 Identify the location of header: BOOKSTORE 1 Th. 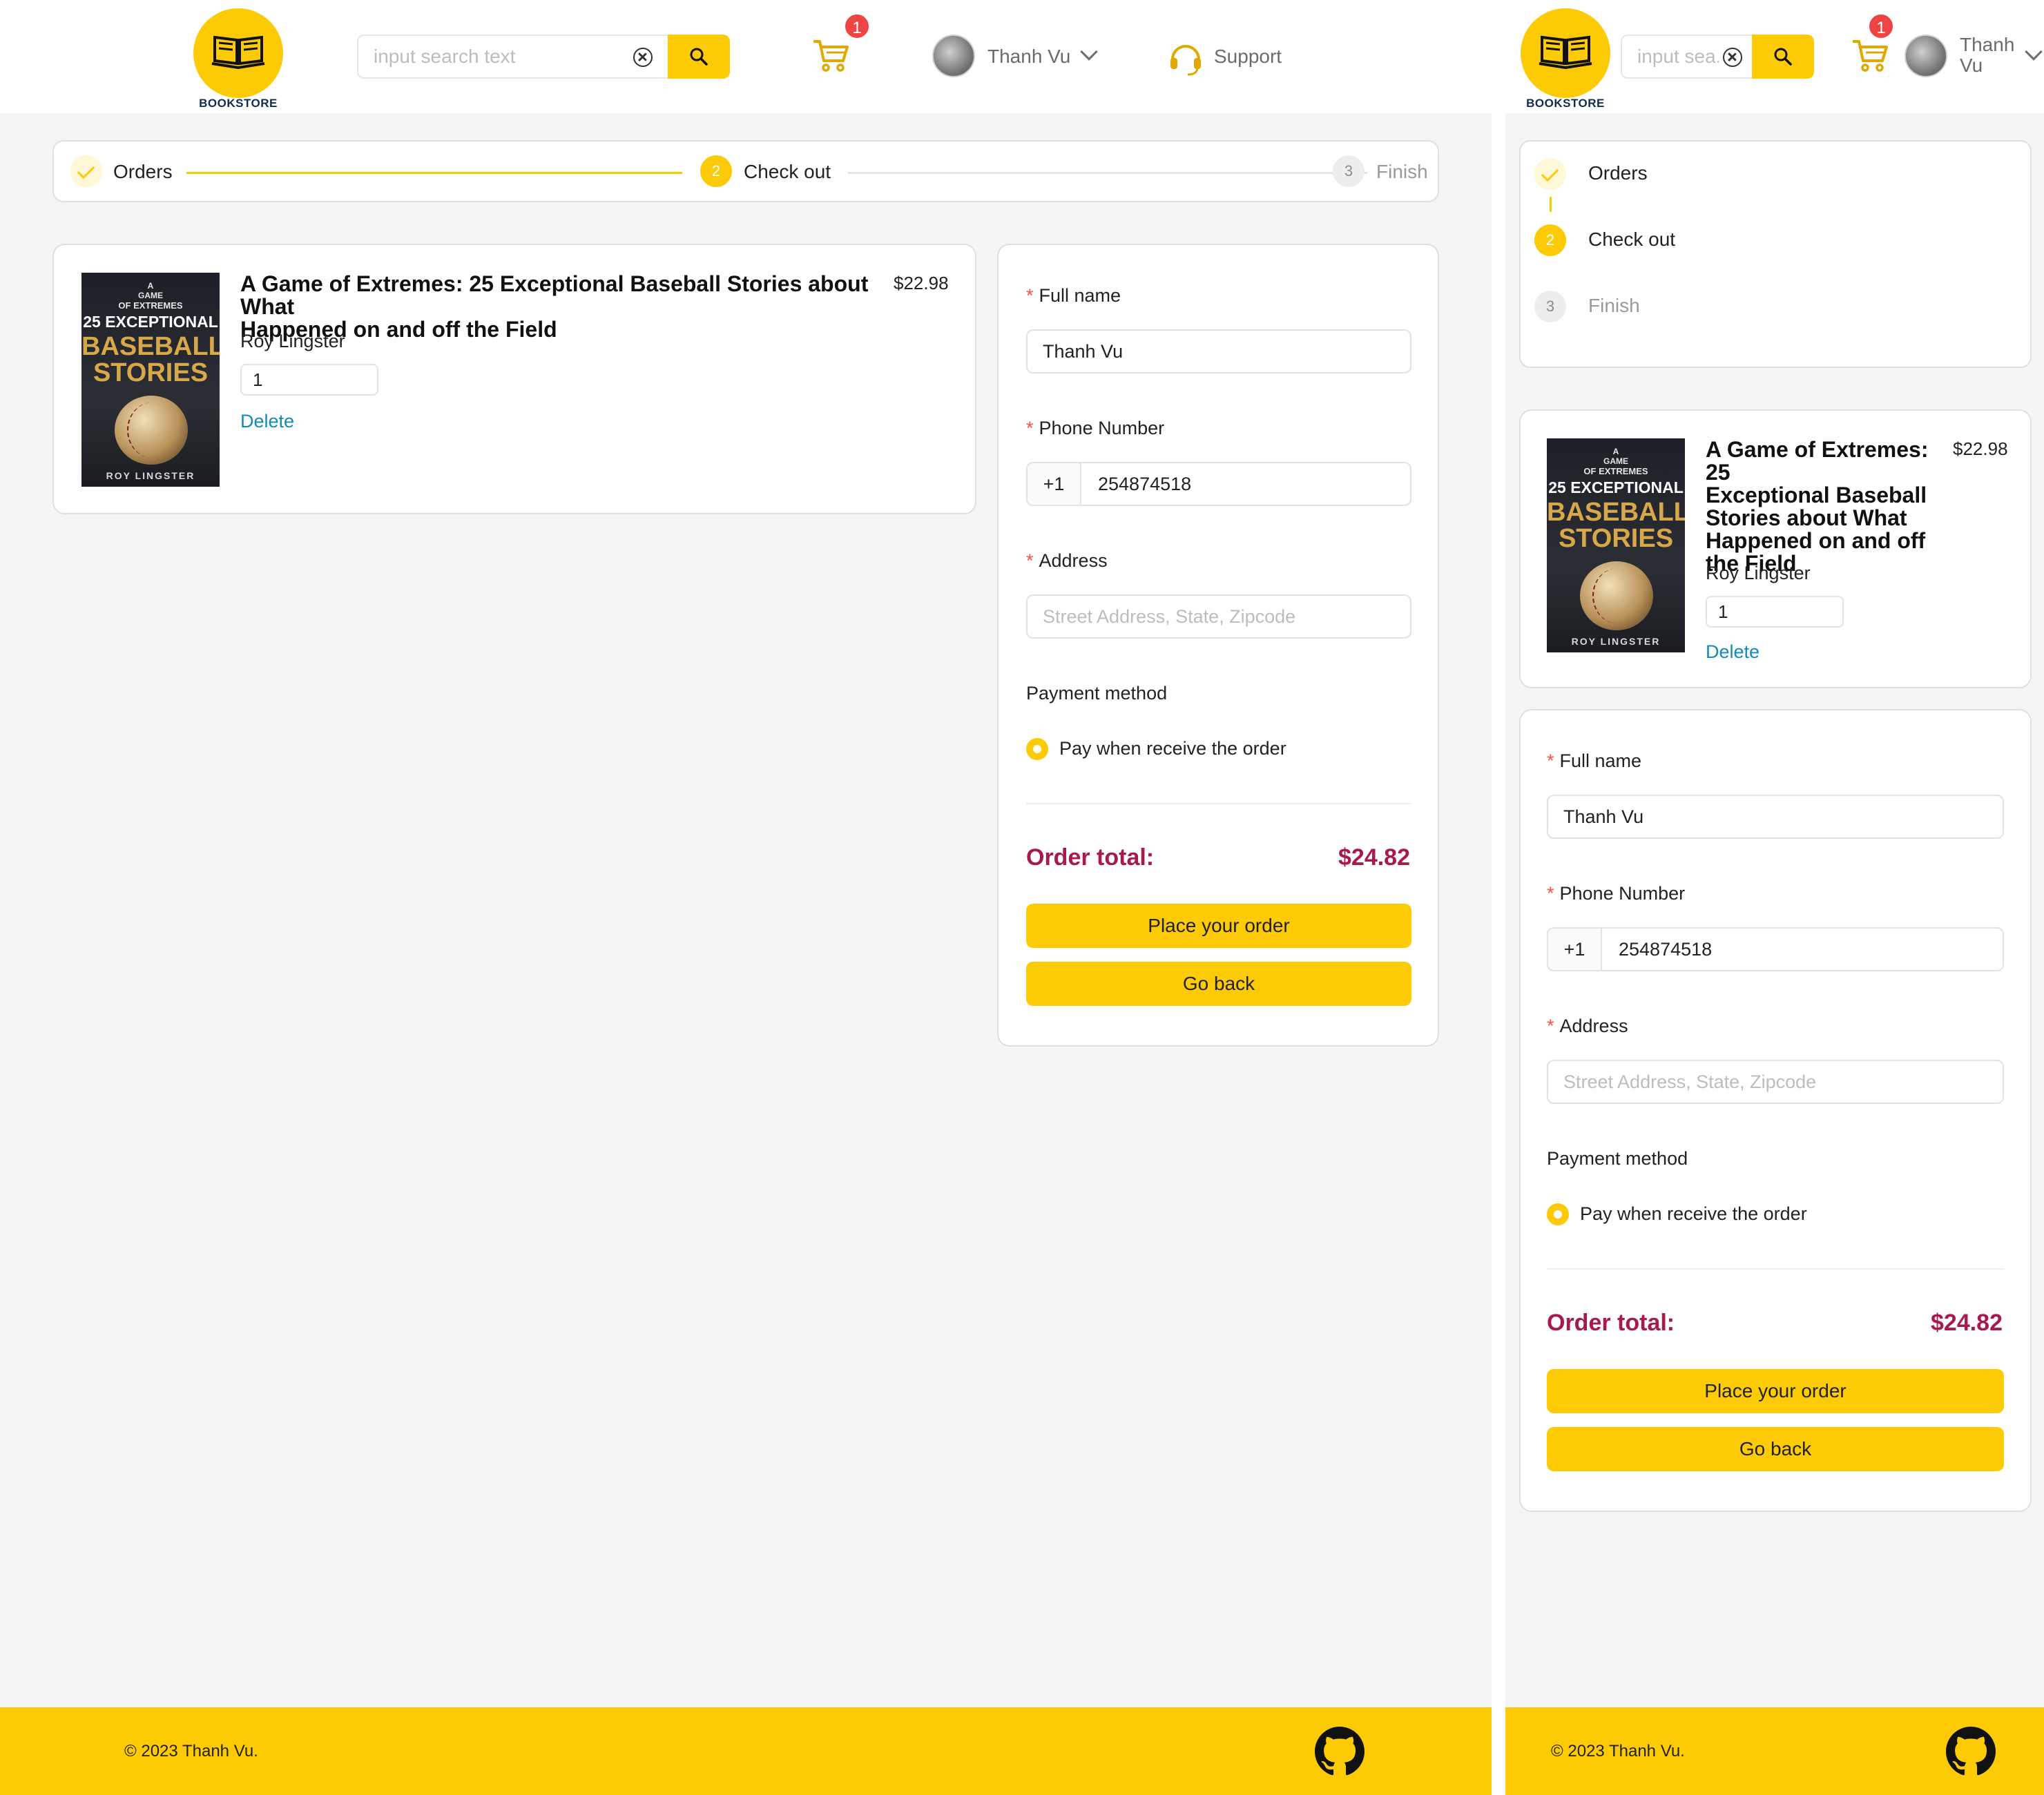
(1774, 56).